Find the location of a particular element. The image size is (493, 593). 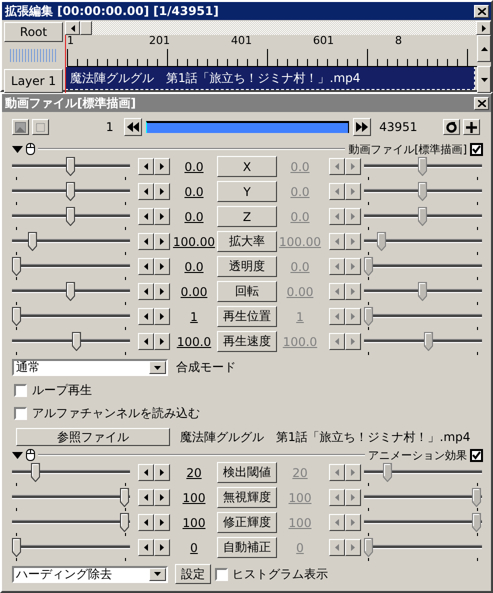

value-text: 0 is located at coordinates (194, 548).